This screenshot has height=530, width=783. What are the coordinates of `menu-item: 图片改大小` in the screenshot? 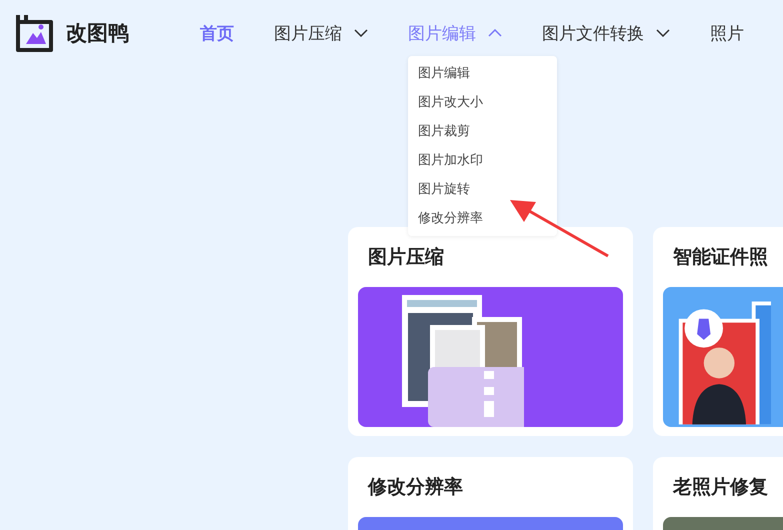 It's located at (482, 102).